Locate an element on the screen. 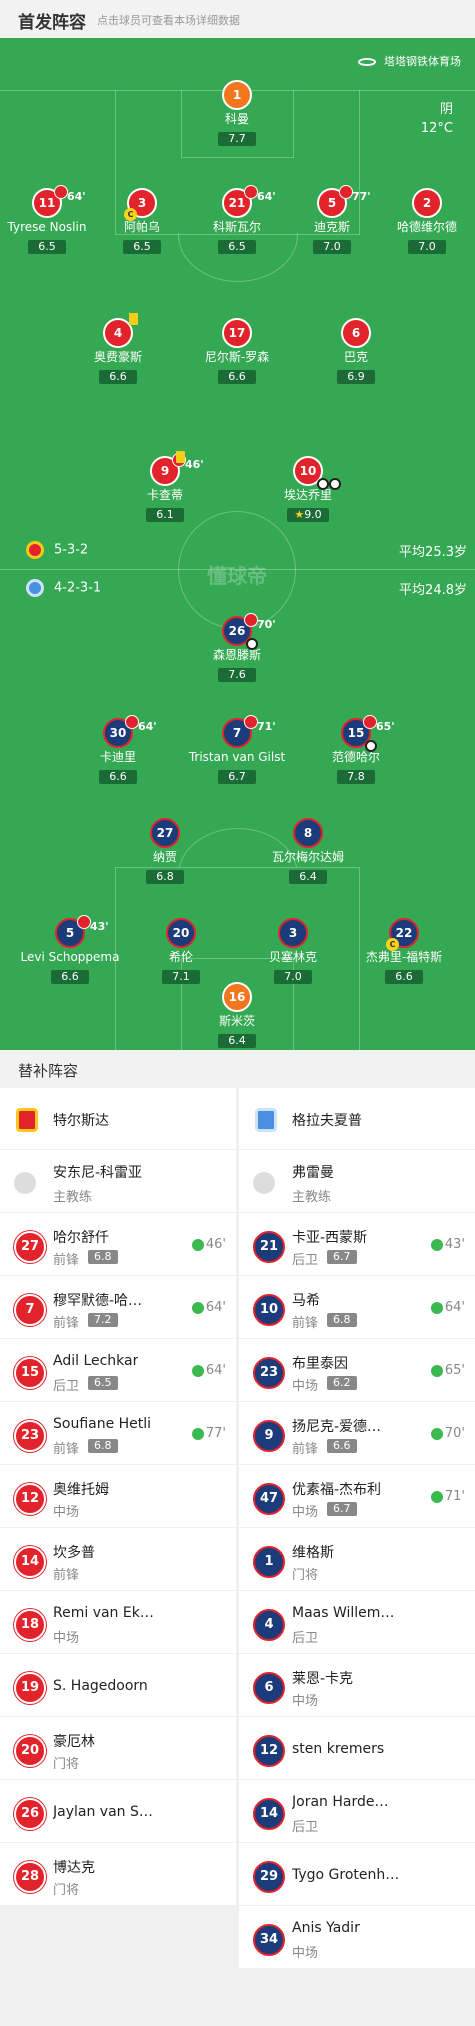 The height and width of the screenshot is (2026, 475). sub-player-row: 14 Joran Harde… 后卫 is located at coordinates (357, 1811).